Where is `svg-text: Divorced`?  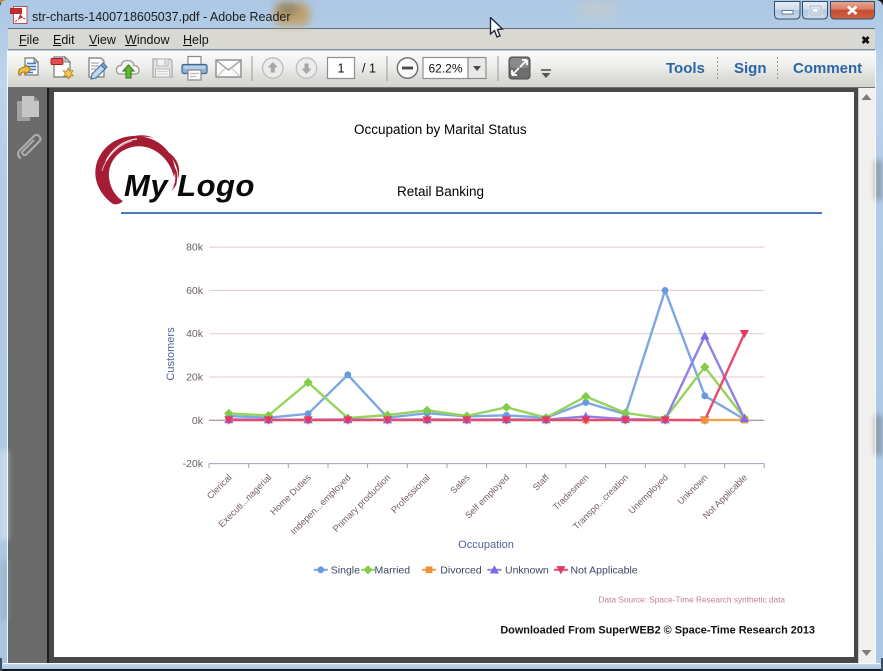 svg-text: Divorced is located at coordinates (461, 571).